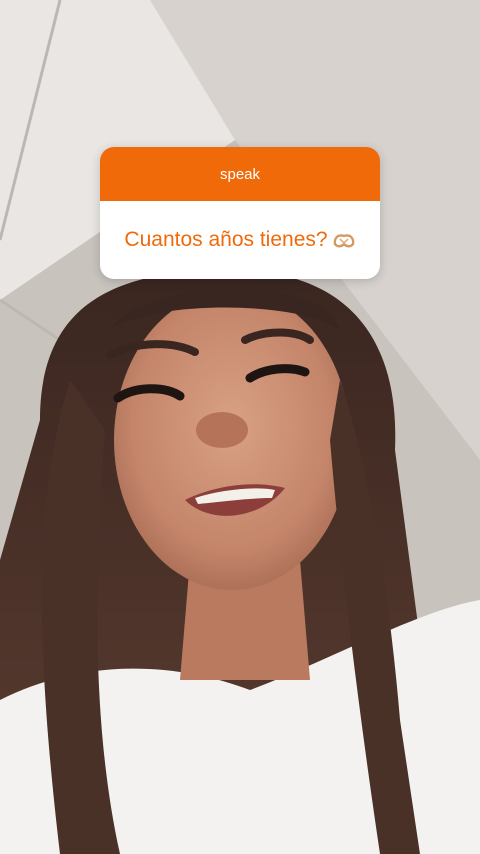 The width and height of the screenshot is (480, 854). I want to click on question-sticker-body: Cuantos años tienes?, so click(240, 240).